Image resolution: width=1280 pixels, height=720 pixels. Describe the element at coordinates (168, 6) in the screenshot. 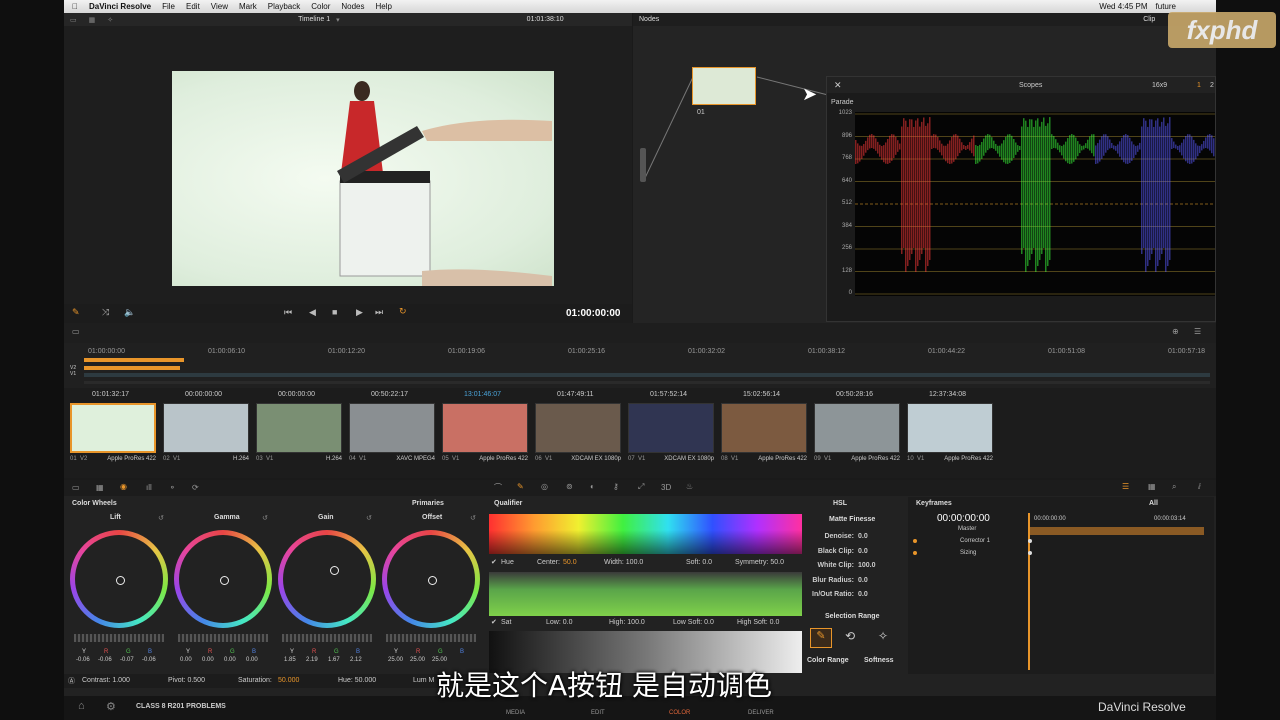

I see `menu-file: File` at that location.